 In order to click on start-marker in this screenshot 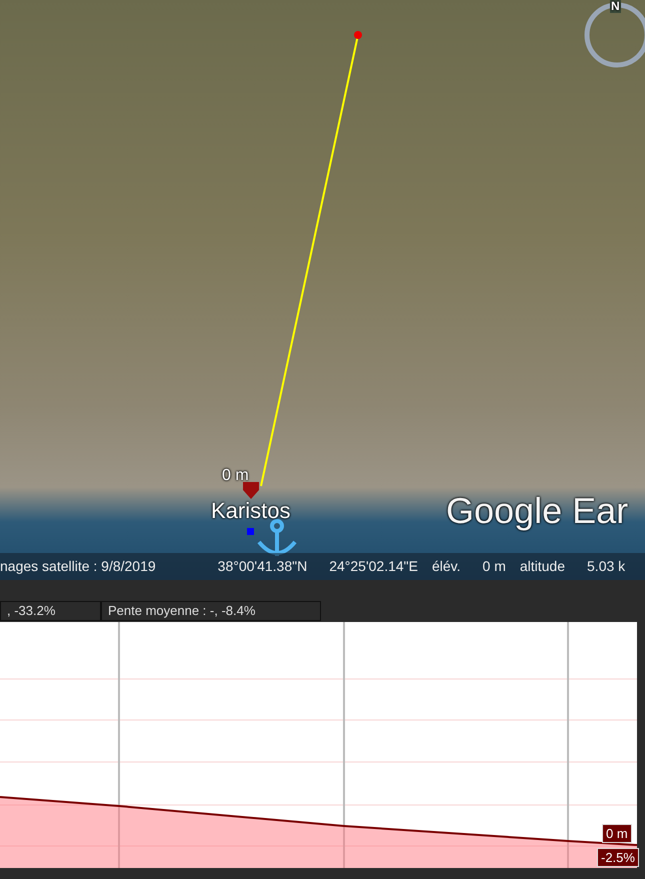, I will do `click(250, 531)`.